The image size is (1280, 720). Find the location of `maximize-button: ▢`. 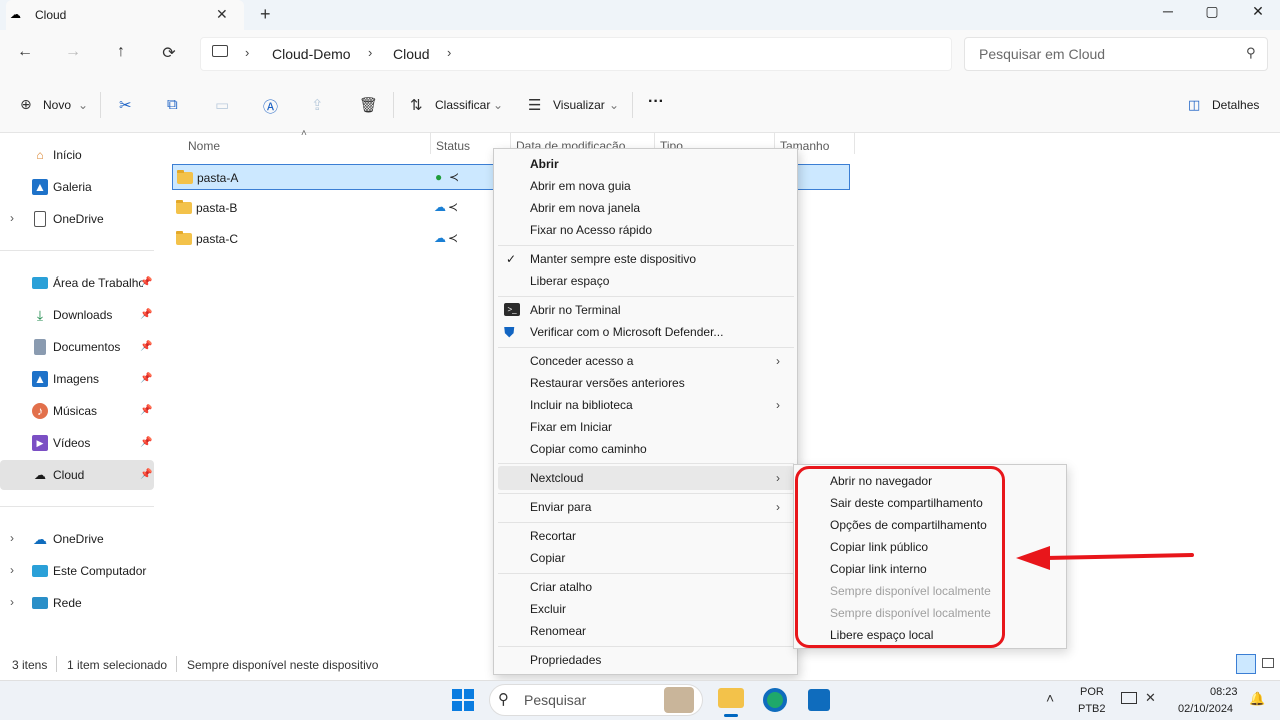

maximize-button: ▢ is located at coordinates (1212, 11).